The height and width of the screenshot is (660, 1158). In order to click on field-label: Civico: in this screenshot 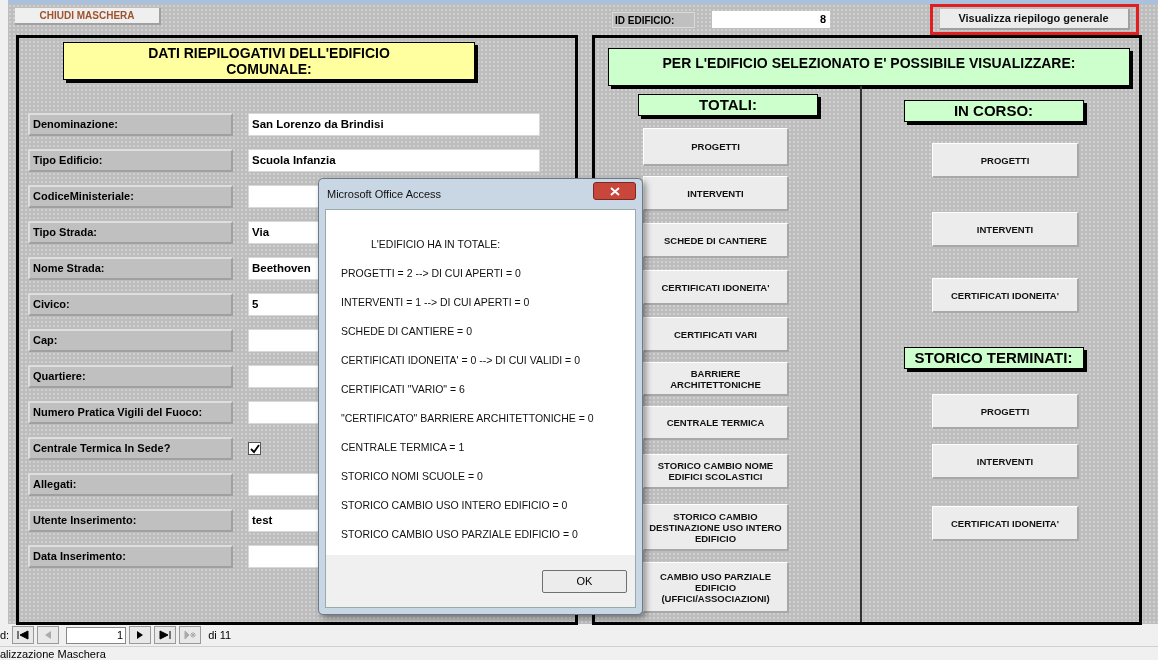, I will do `click(130, 304)`.